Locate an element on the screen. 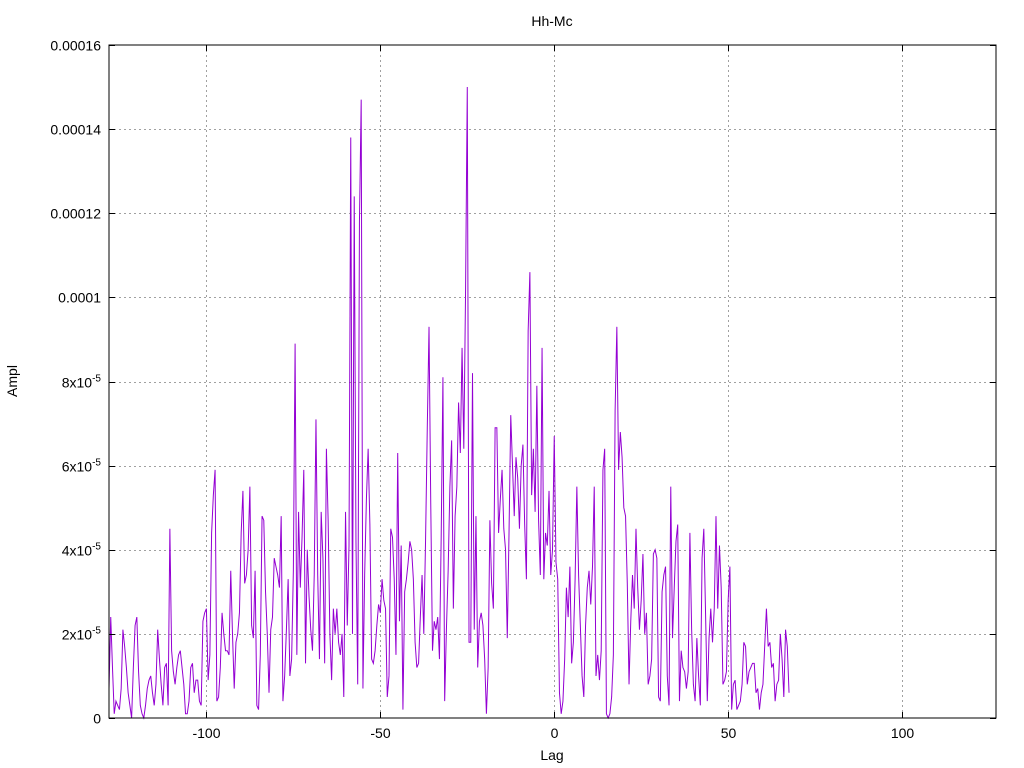 This screenshot has height=768, width=1024. y-tick-label: 6x10-5 is located at coordinates (82, 466).